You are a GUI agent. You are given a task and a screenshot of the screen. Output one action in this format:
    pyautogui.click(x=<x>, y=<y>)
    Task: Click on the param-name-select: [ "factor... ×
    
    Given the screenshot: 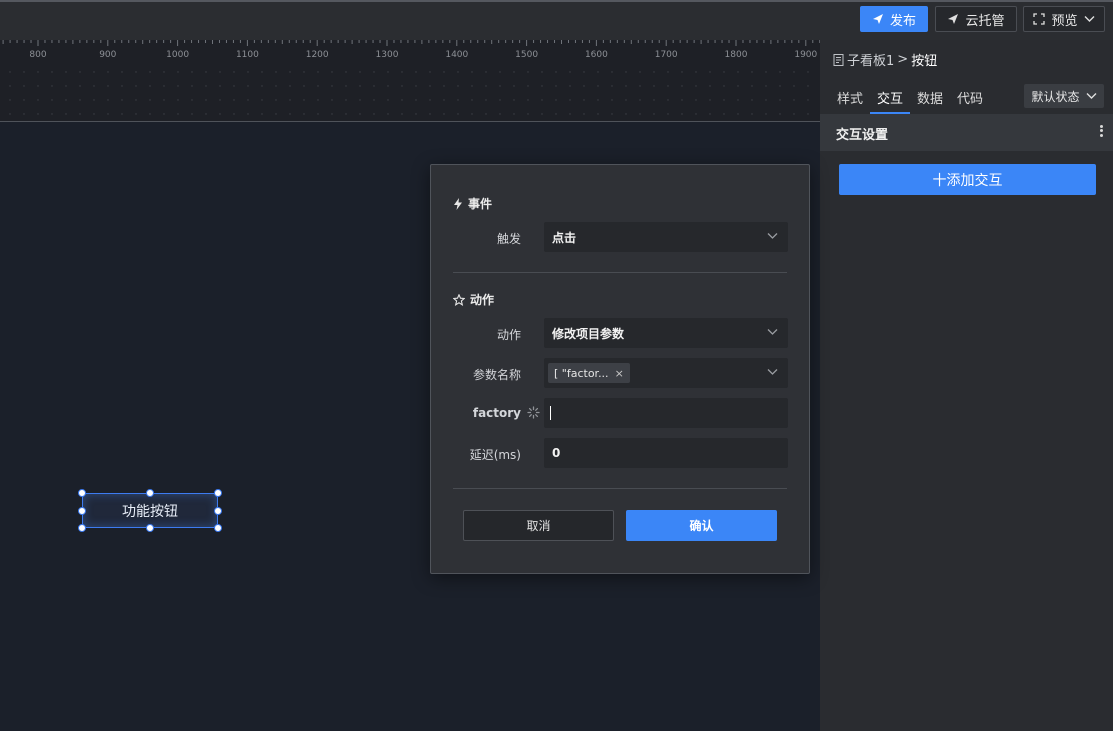 What is the action you would take?
    pyautogui.click(x=666, y=373)
    